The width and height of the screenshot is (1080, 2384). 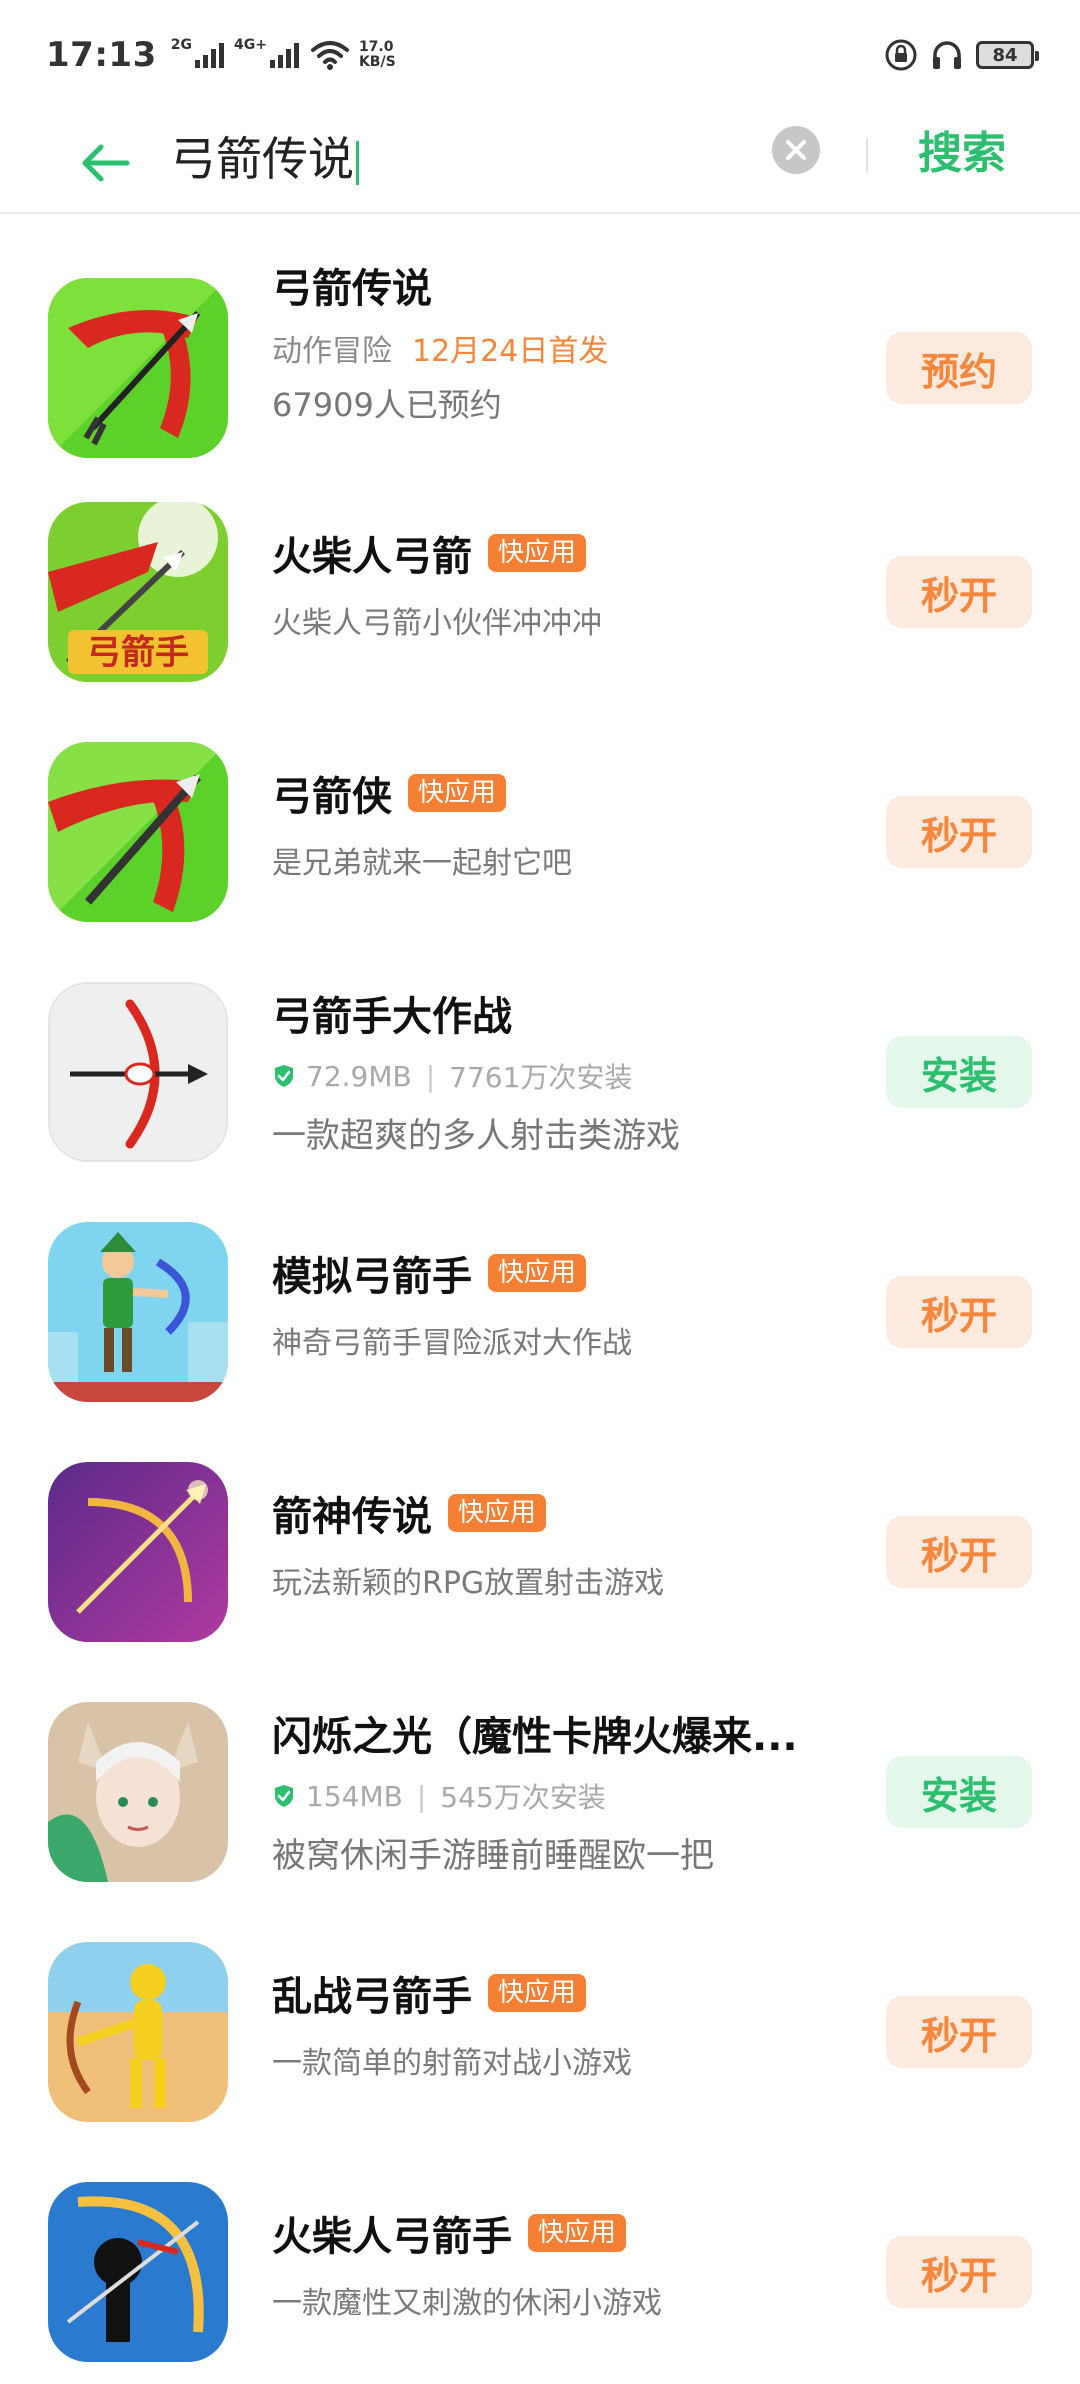 I want to click on list-item: 乱战弓箭手 快应用 一款简单的射箭对战小游戏 秒开, so click(x=540, y=2024).